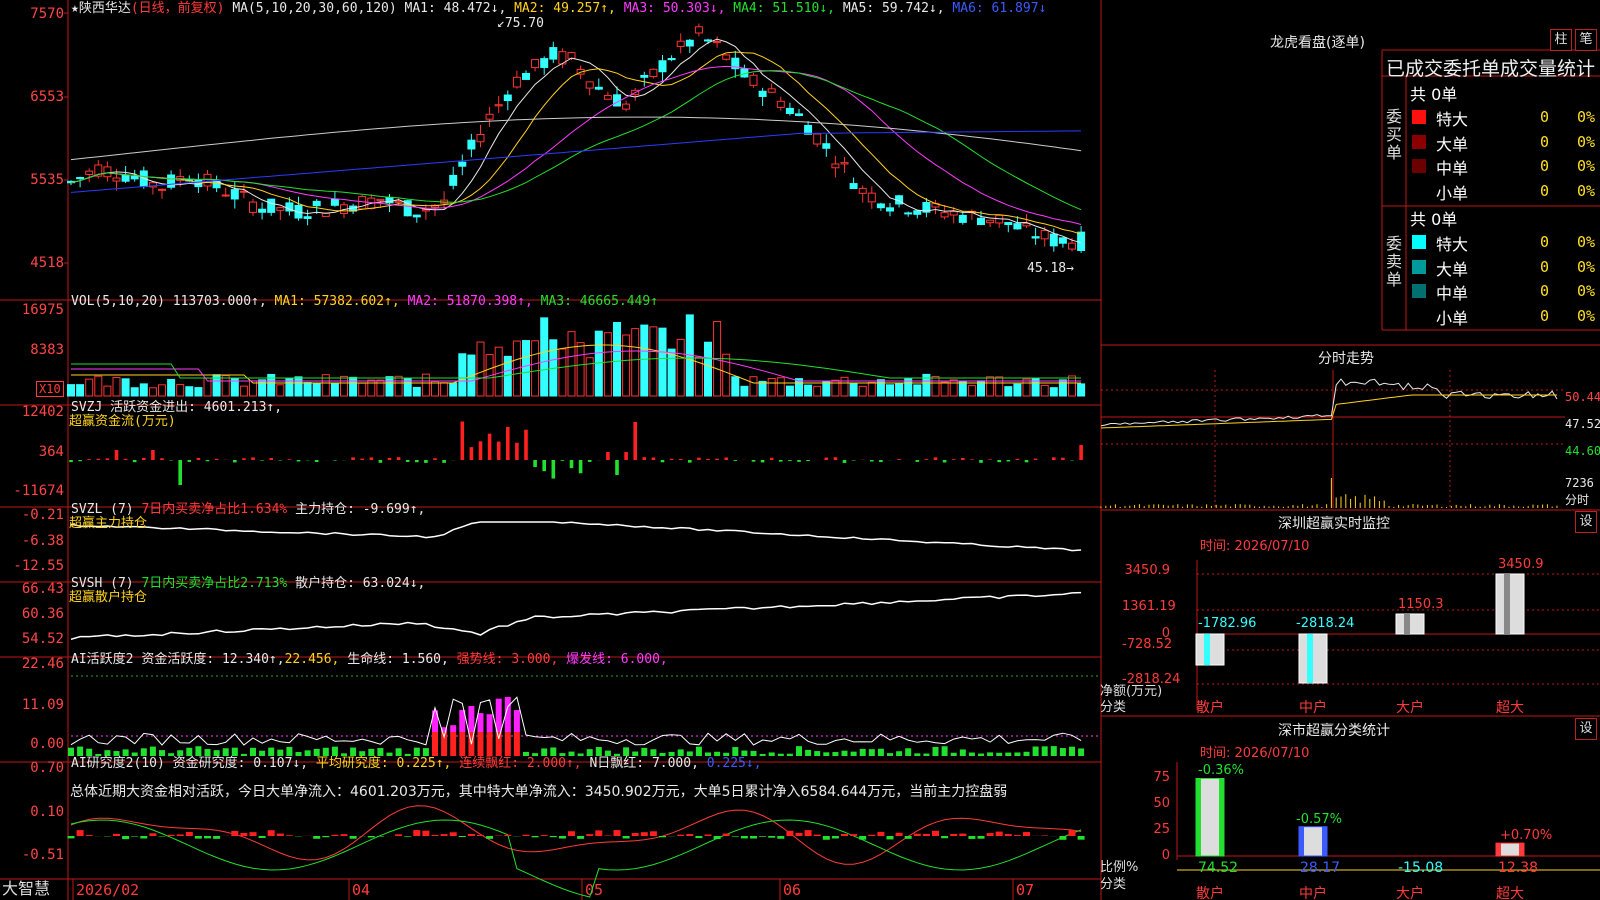  What do you see at coordinates (1582, 397) in the screenshot?
I see `intraday-axis-1: 50.44` at bounding box center [1582, 397].